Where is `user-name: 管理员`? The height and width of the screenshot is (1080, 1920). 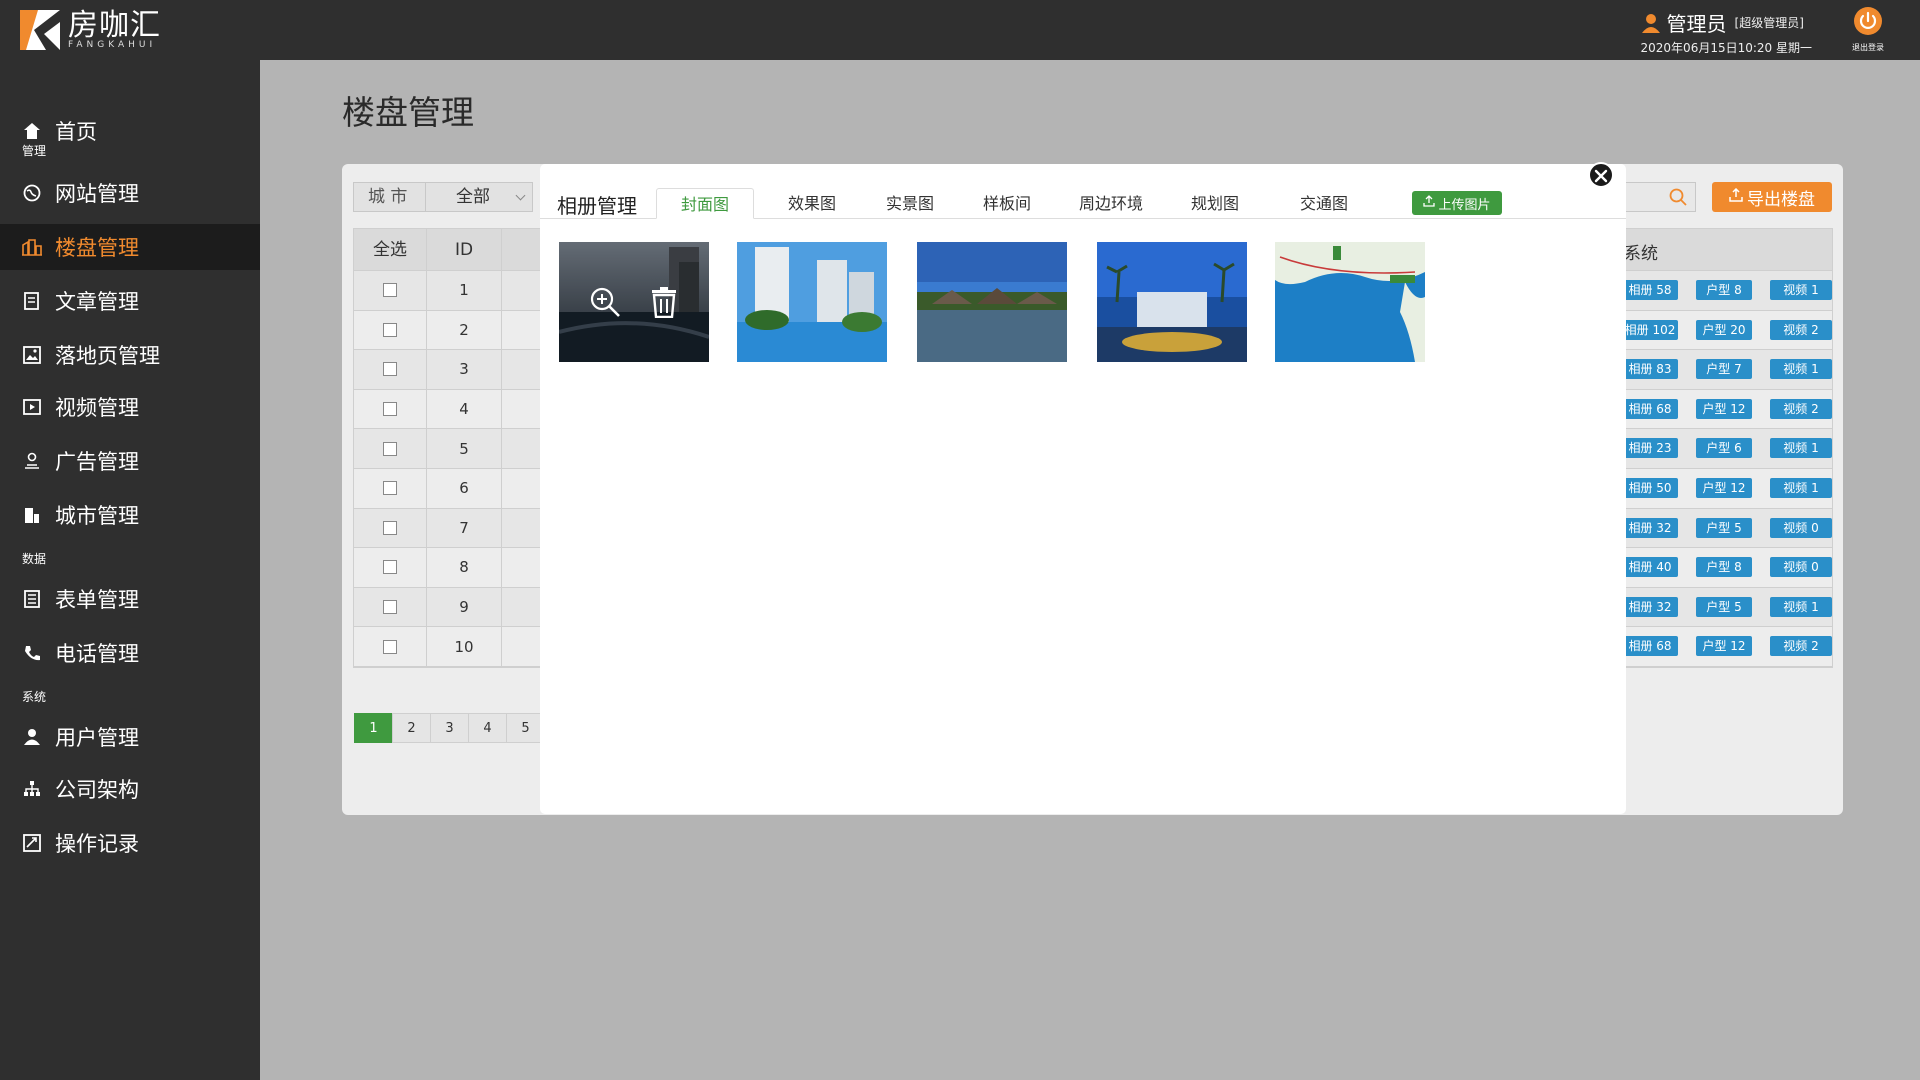 user-name: 管理员 is located at coordinates (1696, 24).